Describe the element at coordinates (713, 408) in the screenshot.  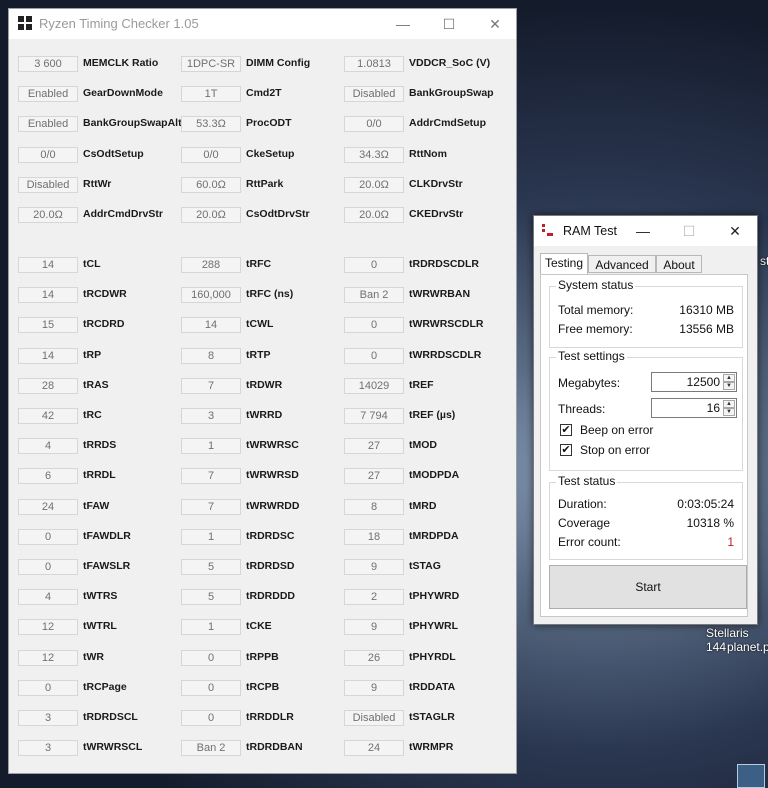
I see `threads-value: 16` at that location.